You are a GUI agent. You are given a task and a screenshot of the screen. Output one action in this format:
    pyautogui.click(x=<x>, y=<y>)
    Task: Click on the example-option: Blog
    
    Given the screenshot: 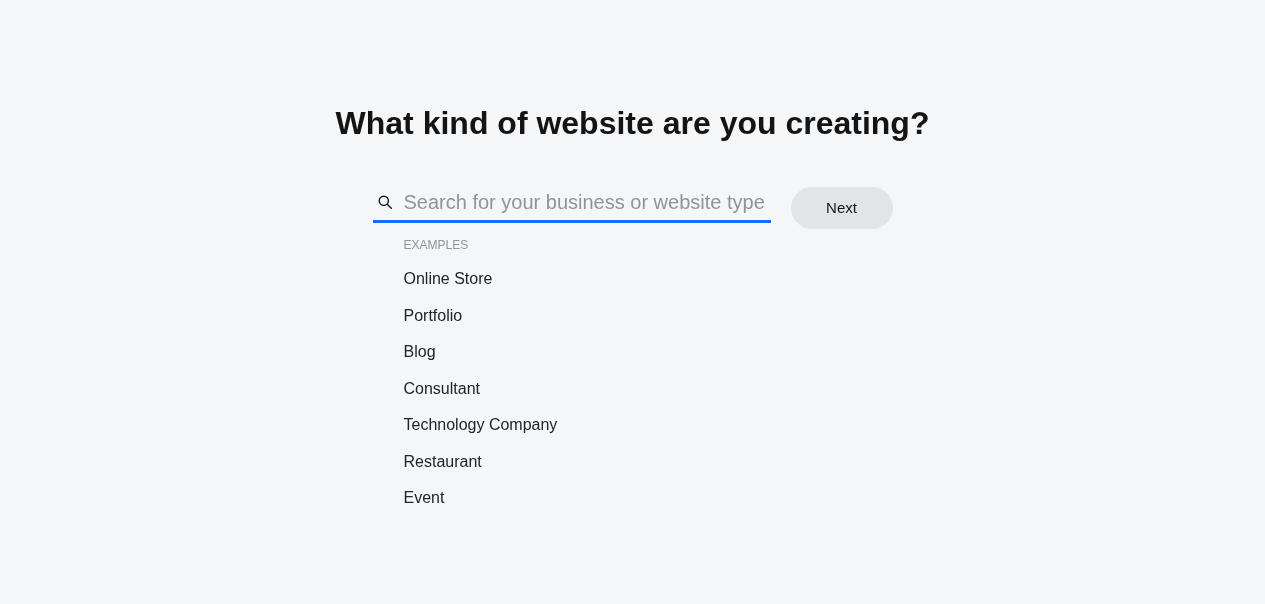 What is the action you would take?
    pyautogui.click(x=419, y=352)
    